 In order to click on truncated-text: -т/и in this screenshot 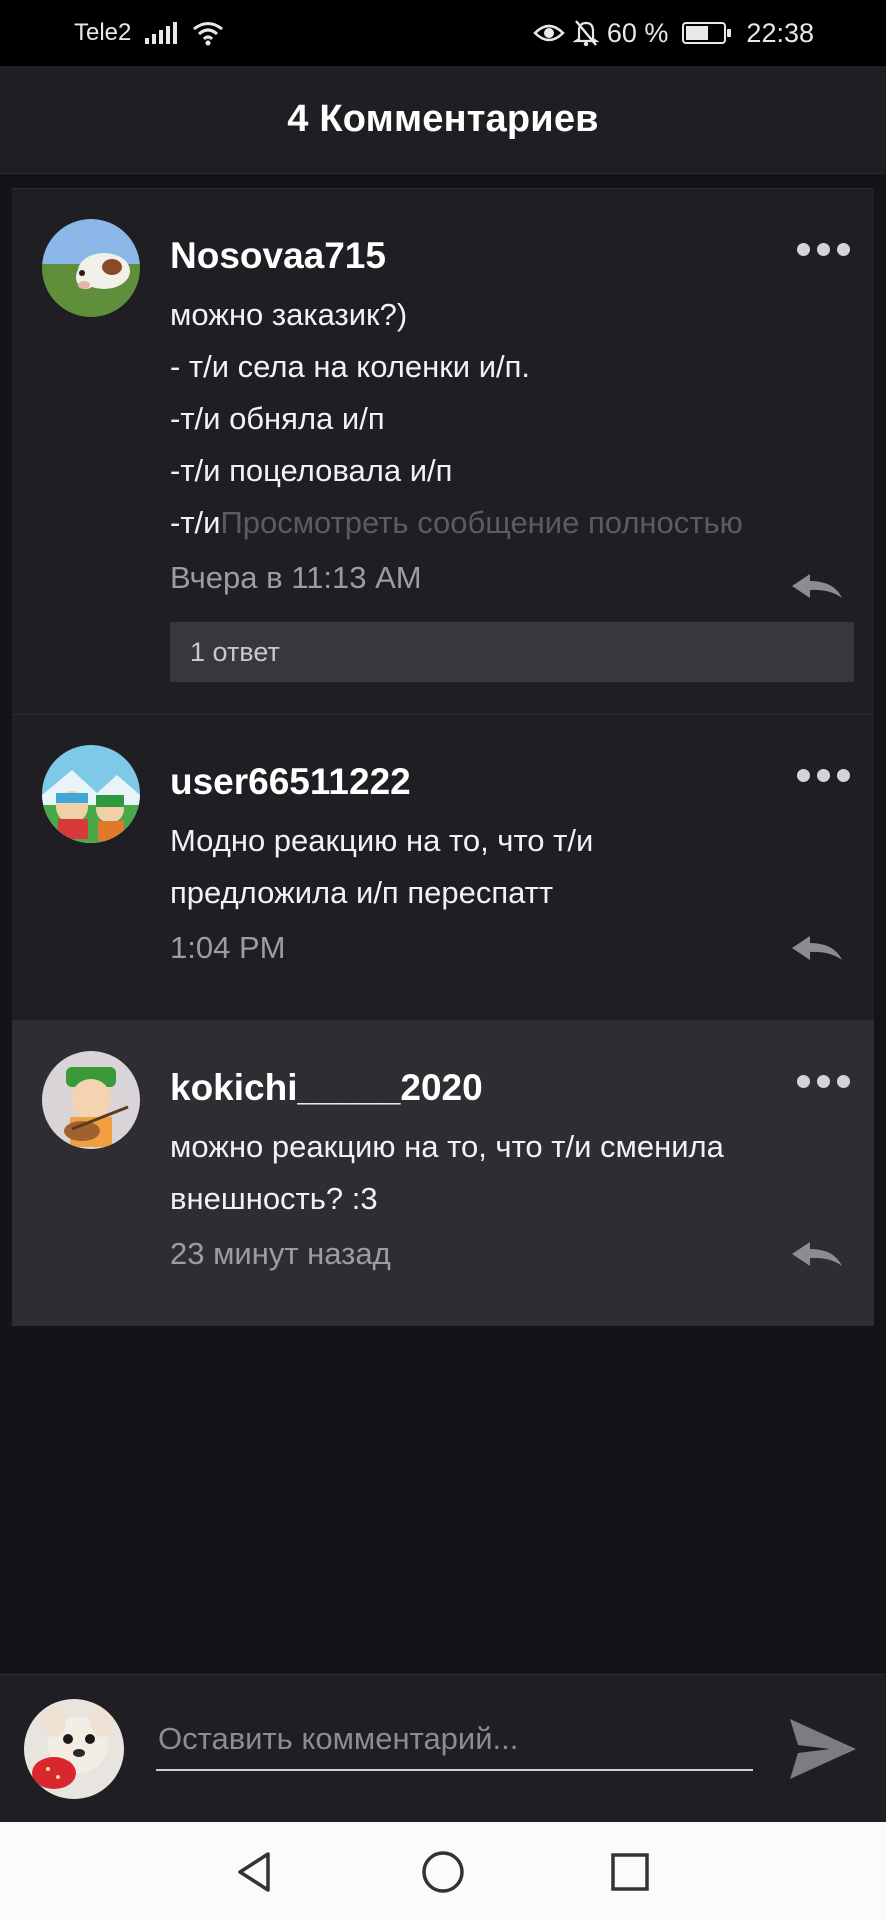, I will do `click(195, 522)`.